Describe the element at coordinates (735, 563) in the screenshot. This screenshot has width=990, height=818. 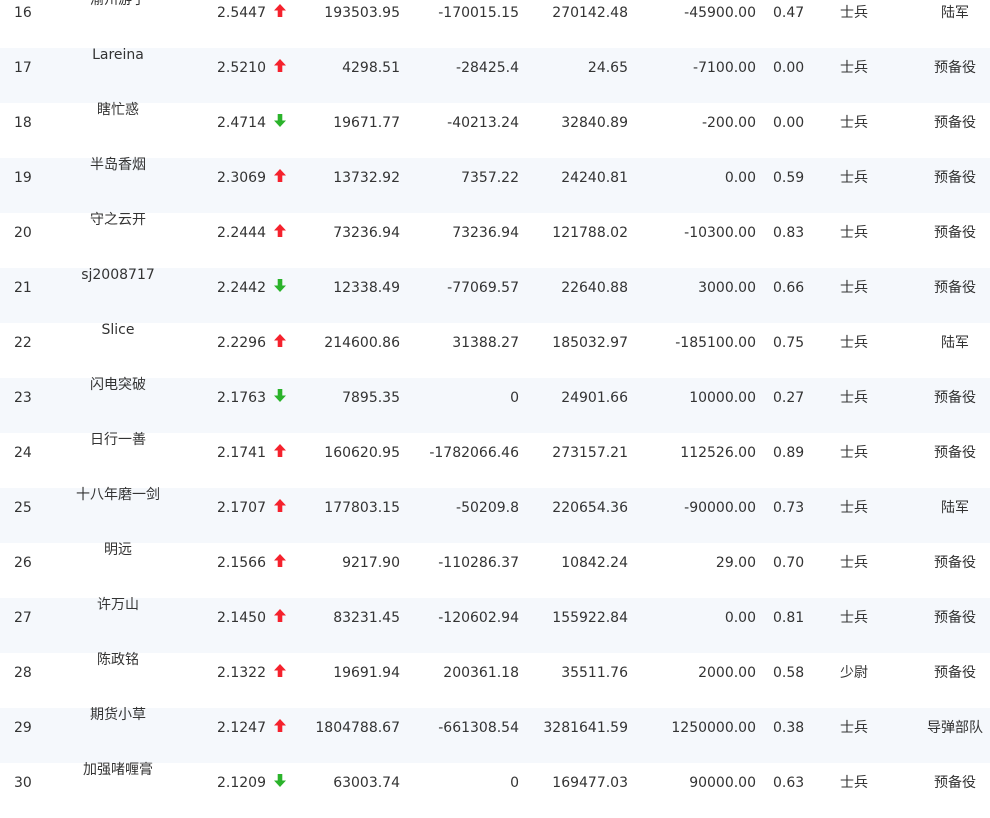
I see `value-cell-4: 29.00` at that location.